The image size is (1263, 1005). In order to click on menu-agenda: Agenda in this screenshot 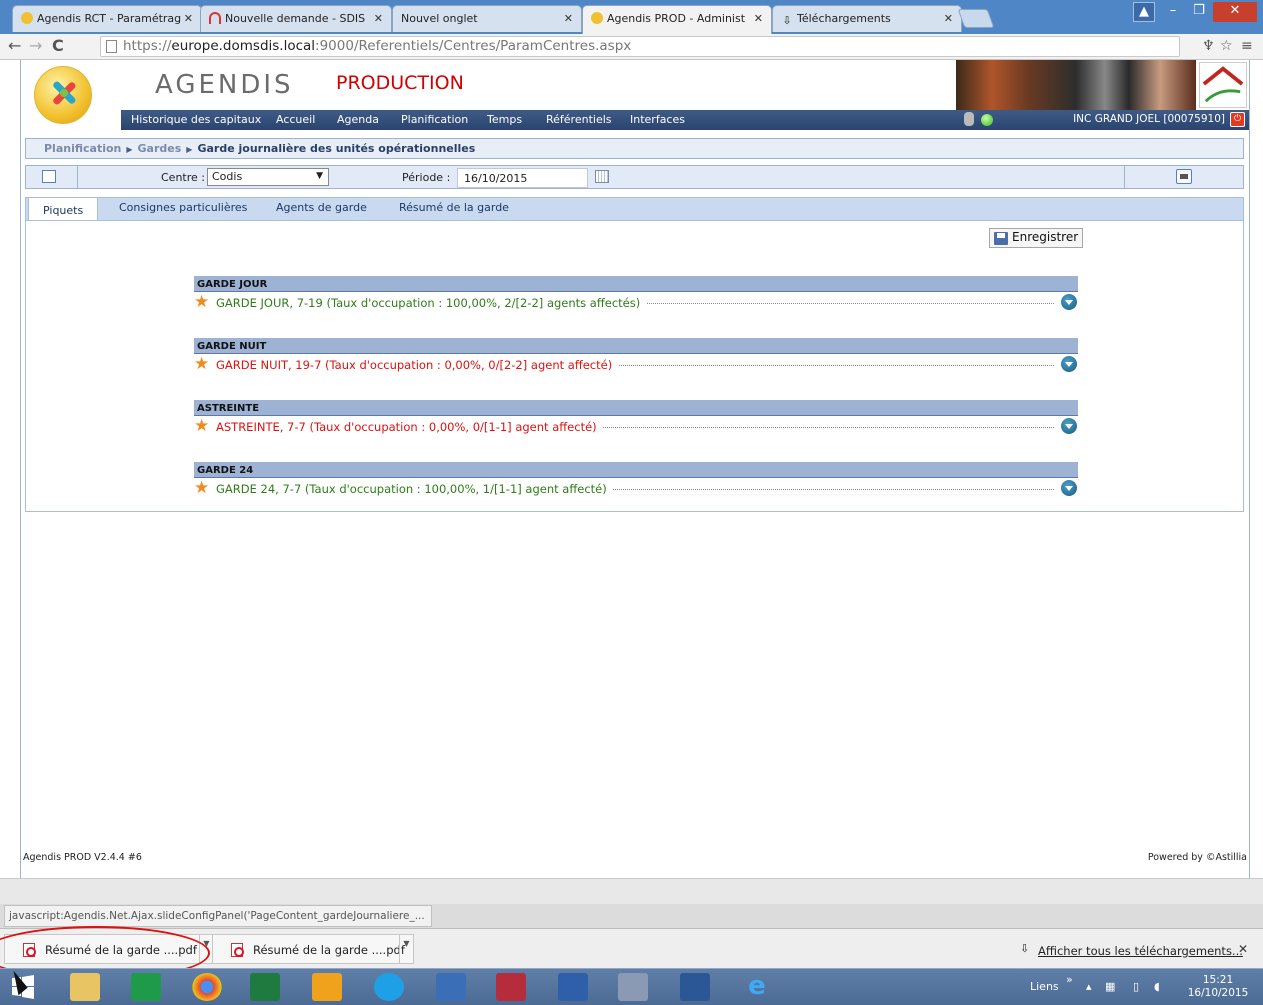, I will do `click(358, 119)`.